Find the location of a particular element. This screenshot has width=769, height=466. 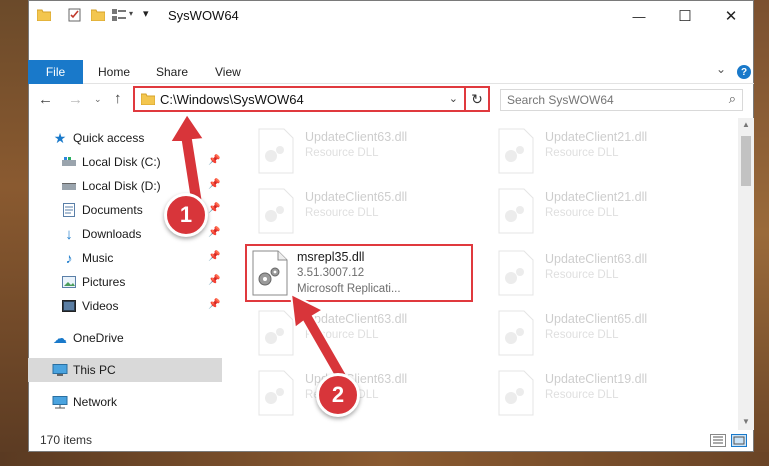

music-note-icon: ♪ is located at coordinates (69, 258).